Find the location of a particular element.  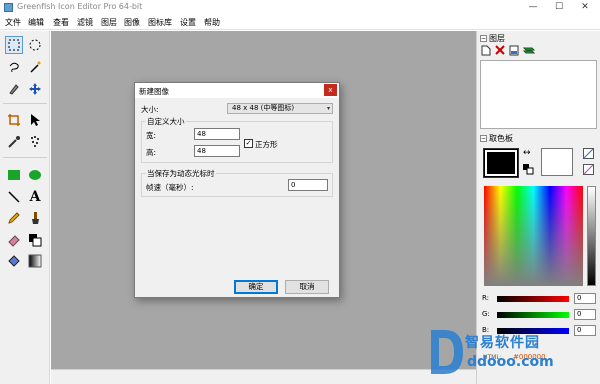

color-picker-tool is located at coordinates (14, 142).